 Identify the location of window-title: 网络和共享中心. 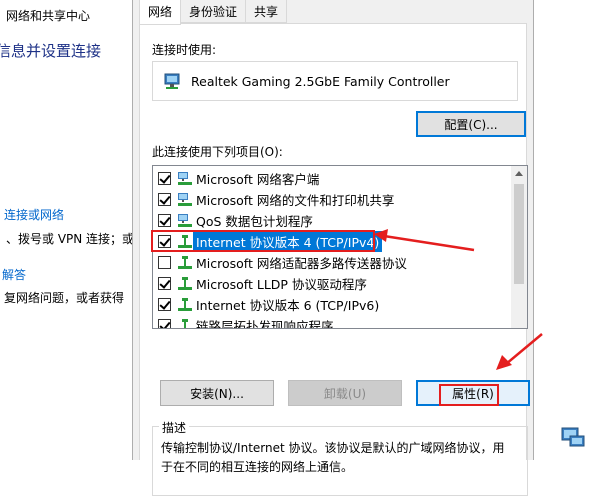
(48, 16).